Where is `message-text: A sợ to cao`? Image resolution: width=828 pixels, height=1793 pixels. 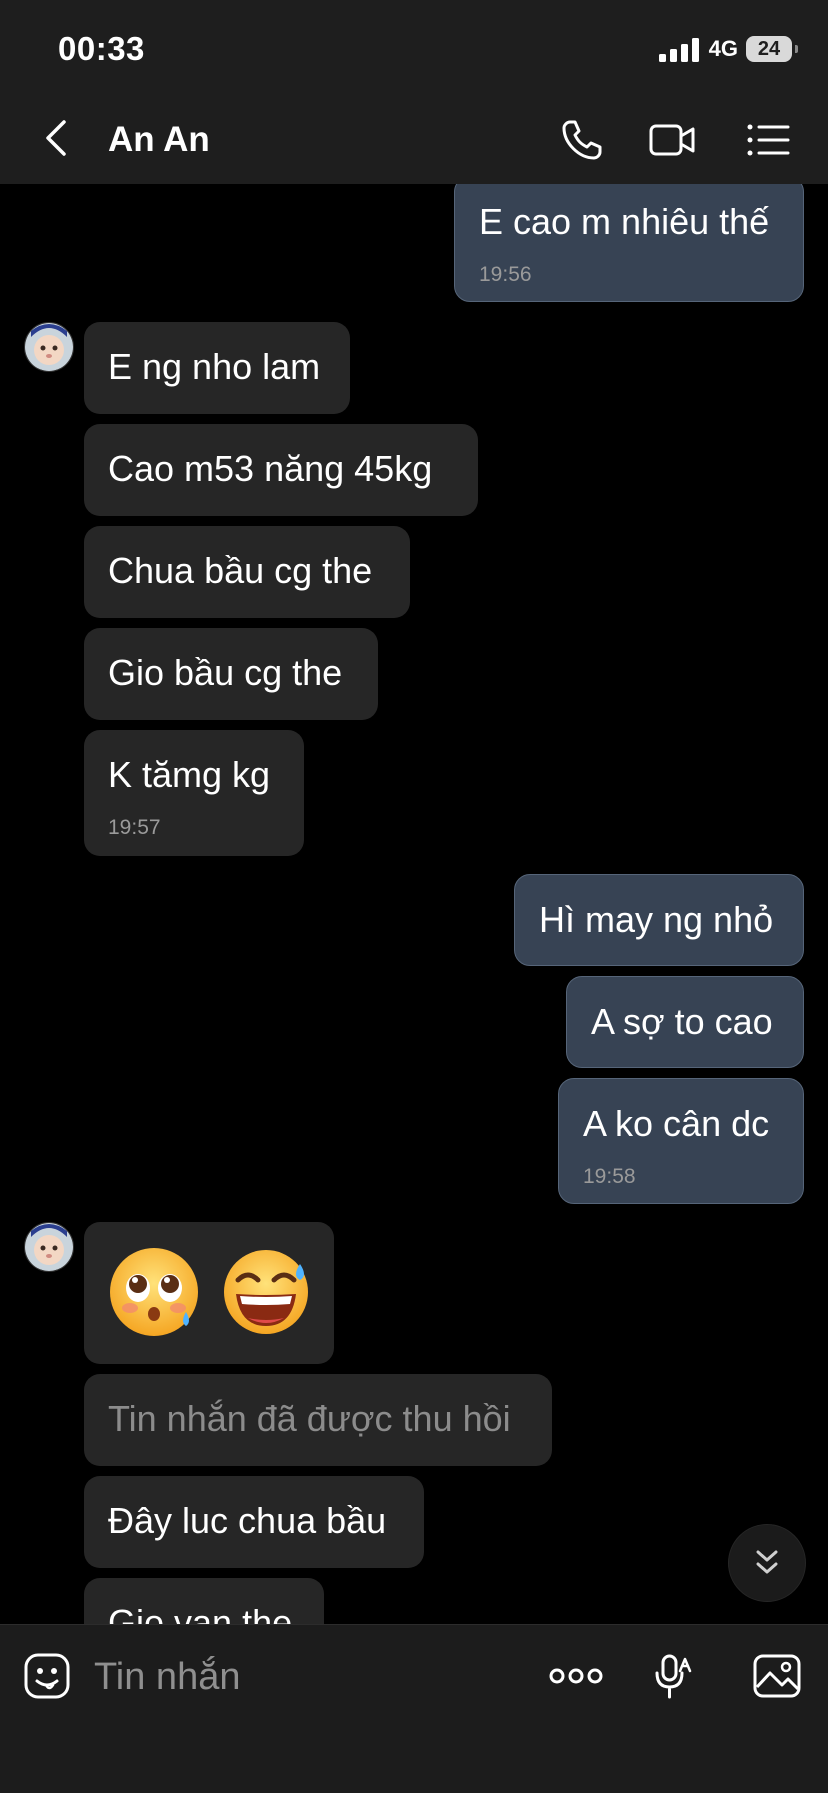
message-text: A sợ to cao is located at coordinates (682, 1021).